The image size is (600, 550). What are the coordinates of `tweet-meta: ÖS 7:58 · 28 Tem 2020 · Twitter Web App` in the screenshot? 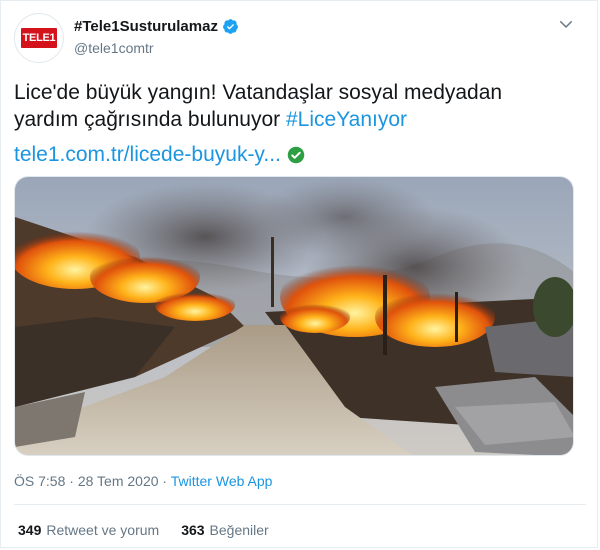 It's located at (143, 481).